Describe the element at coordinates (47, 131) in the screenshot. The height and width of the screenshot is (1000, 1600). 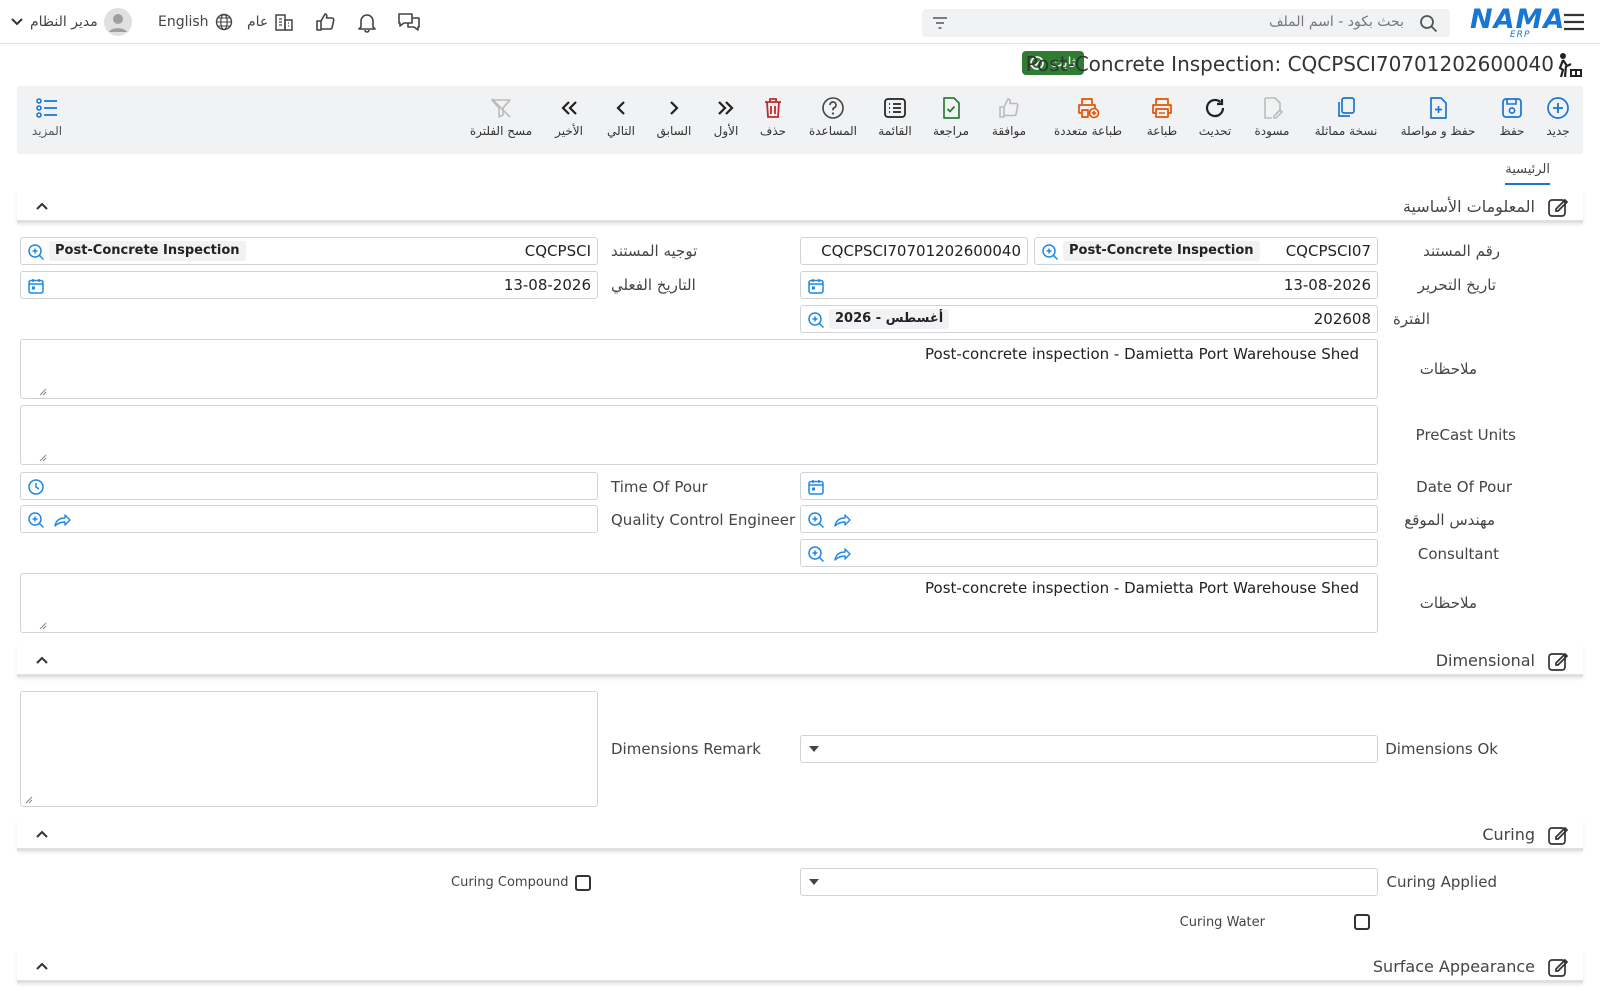
I see `more-label: المزيد` at that location.